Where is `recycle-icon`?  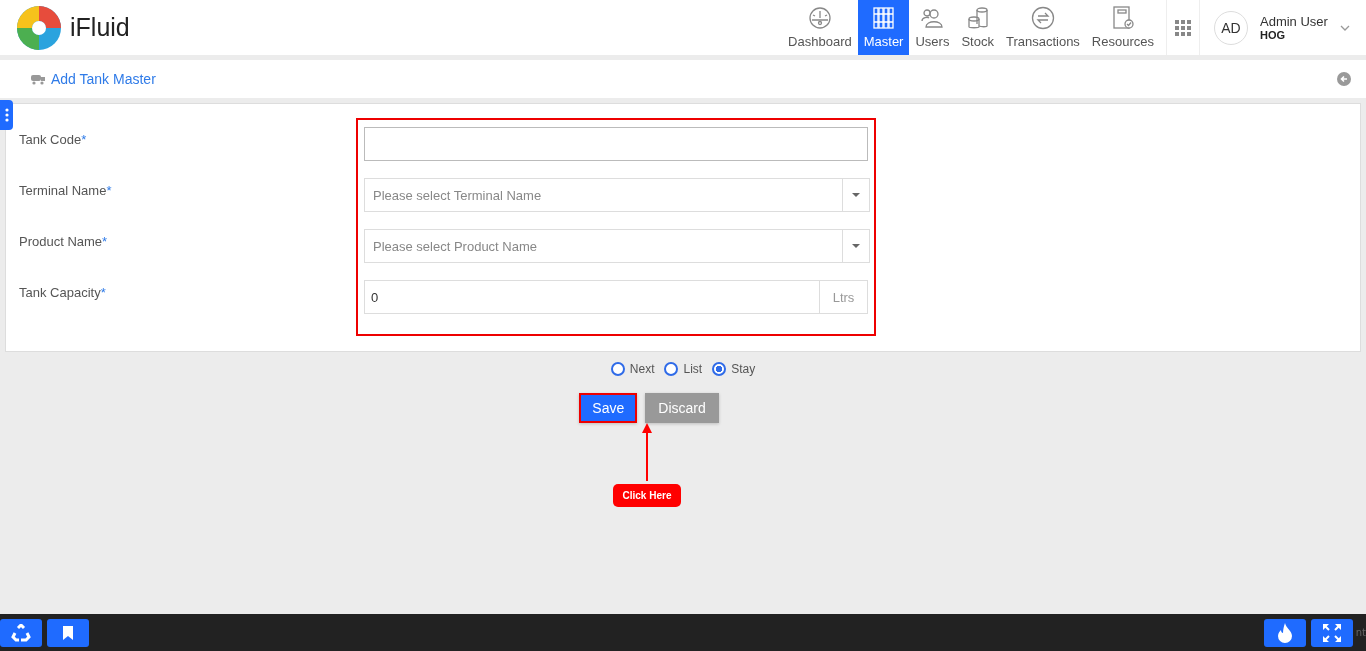 recycle-icon is located at coordinates (21, 632).